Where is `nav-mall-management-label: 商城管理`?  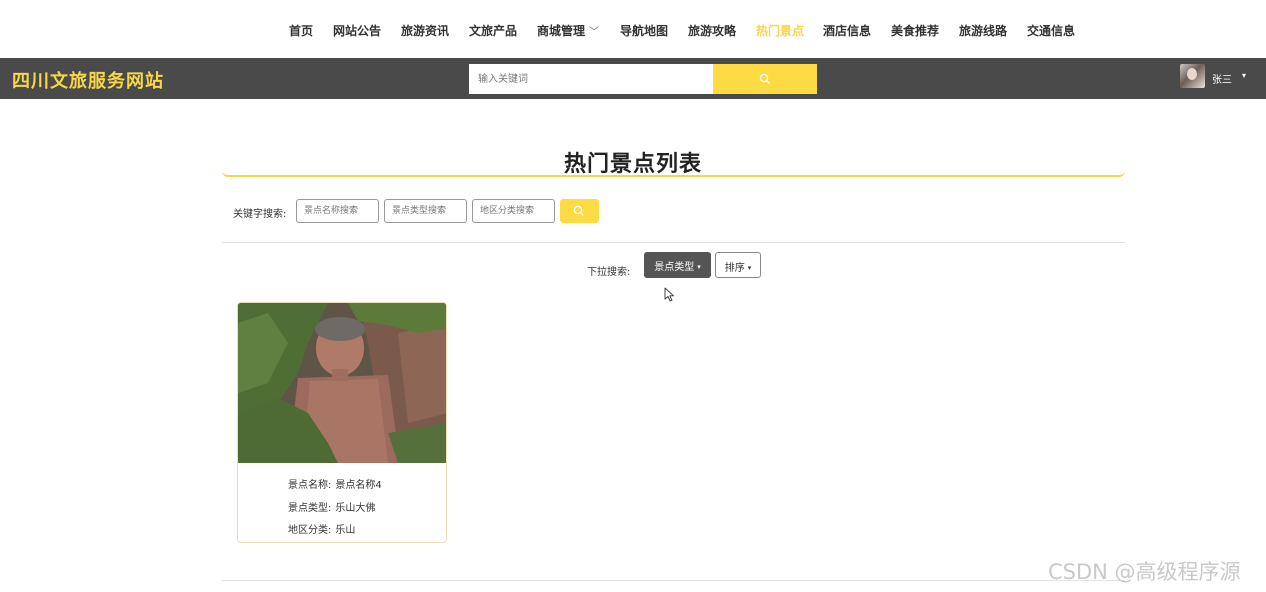 nav-mall-management-label: 商城管理 is located at coordinates (561, 31).